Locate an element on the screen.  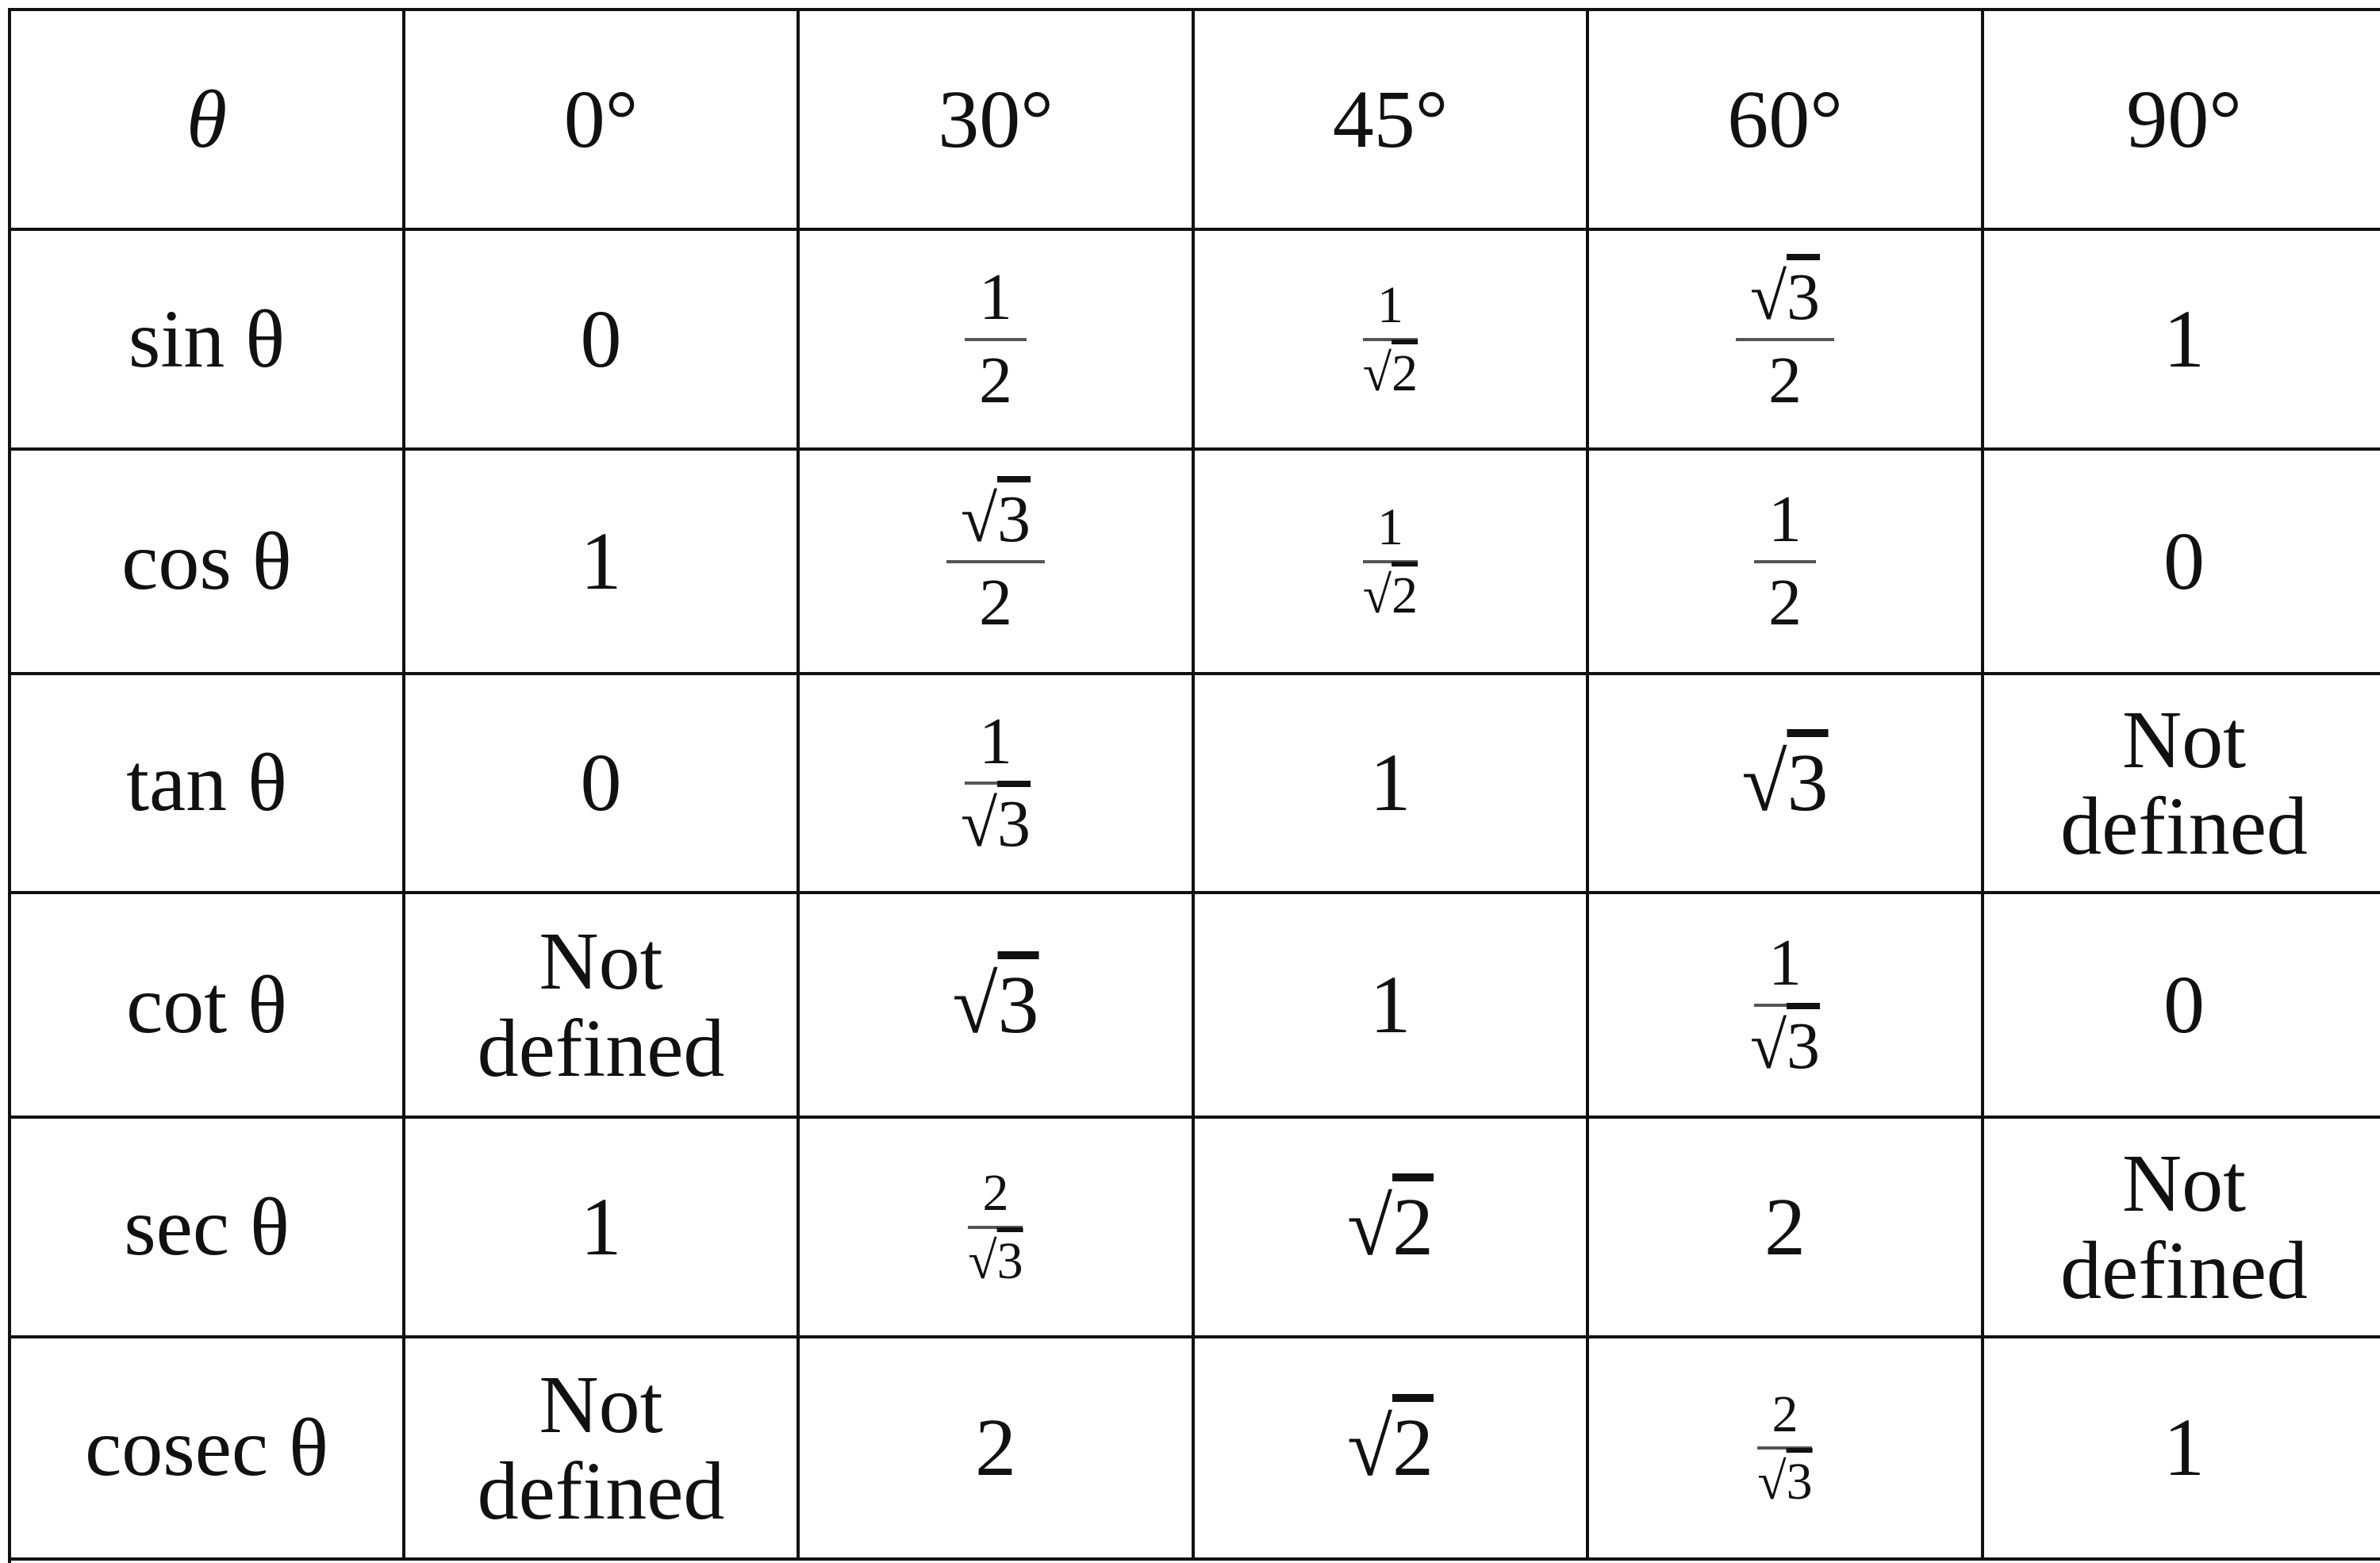
value-cell: √3 is located at coordinates (1786, 784).